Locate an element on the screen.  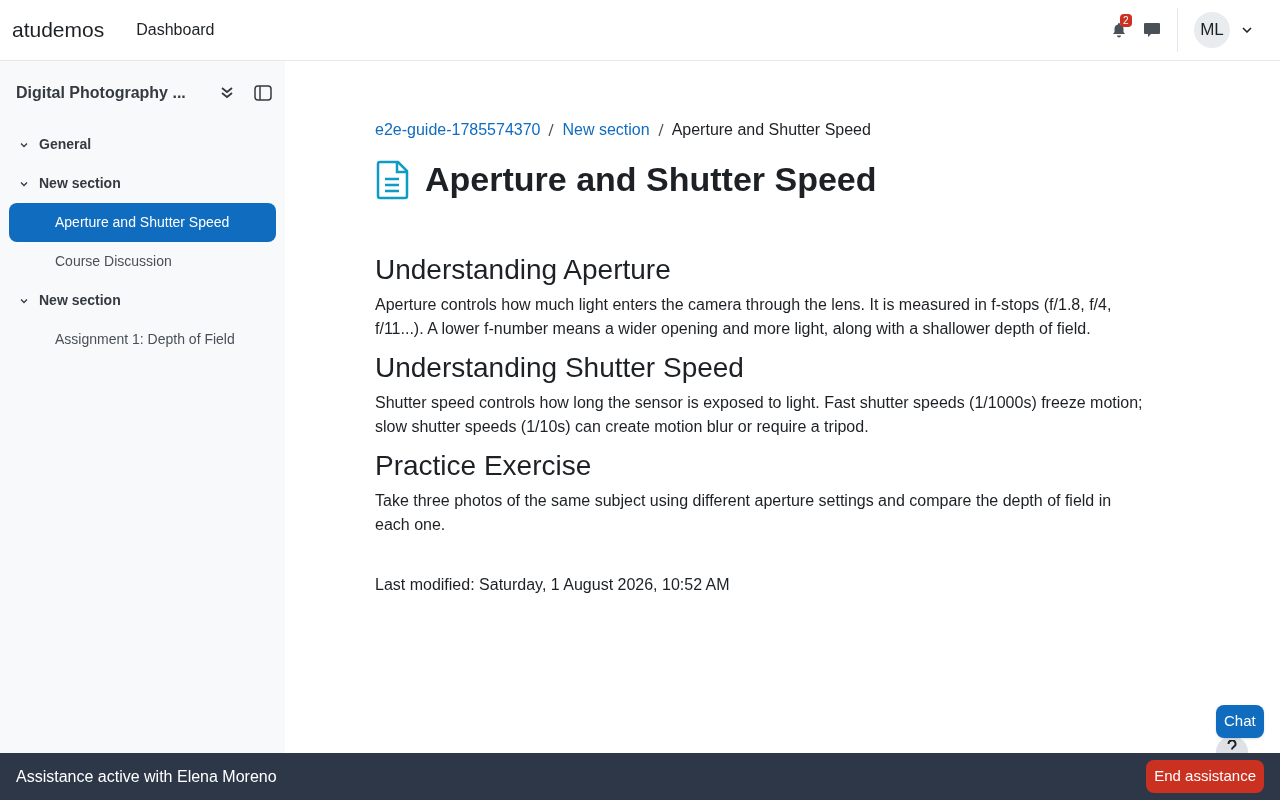
caret-icon is located at coordinates (1247, 30).